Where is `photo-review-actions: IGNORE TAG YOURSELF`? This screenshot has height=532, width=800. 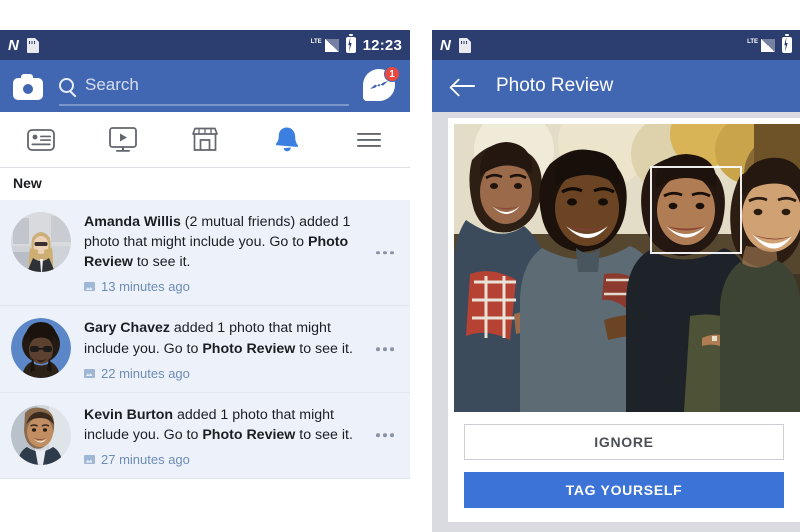
photo-review-actions: IGNORE TAG YOURSELF is located at coordinates (624, 467).